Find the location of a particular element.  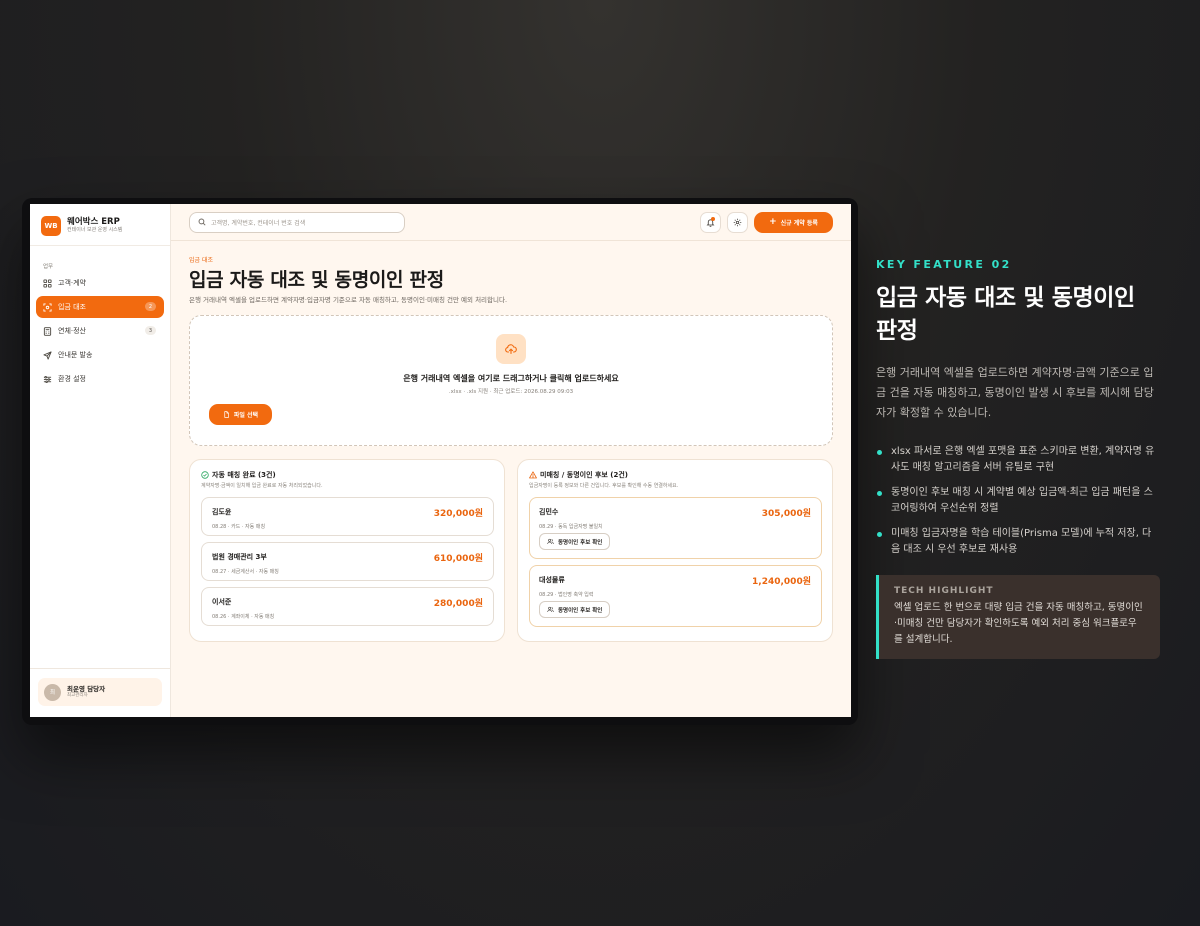

payment-meta: 08.29 · 동독 입금자명 불일치 is located at coordinates (571, 527).